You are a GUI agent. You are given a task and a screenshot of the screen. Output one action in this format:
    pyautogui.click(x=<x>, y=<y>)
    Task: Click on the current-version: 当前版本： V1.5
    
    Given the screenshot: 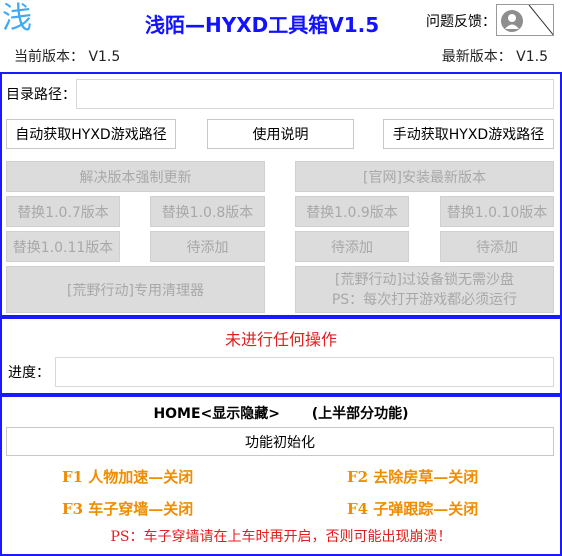 What is the action you would take?
    pyautogui.click(x=67, y=57)
    